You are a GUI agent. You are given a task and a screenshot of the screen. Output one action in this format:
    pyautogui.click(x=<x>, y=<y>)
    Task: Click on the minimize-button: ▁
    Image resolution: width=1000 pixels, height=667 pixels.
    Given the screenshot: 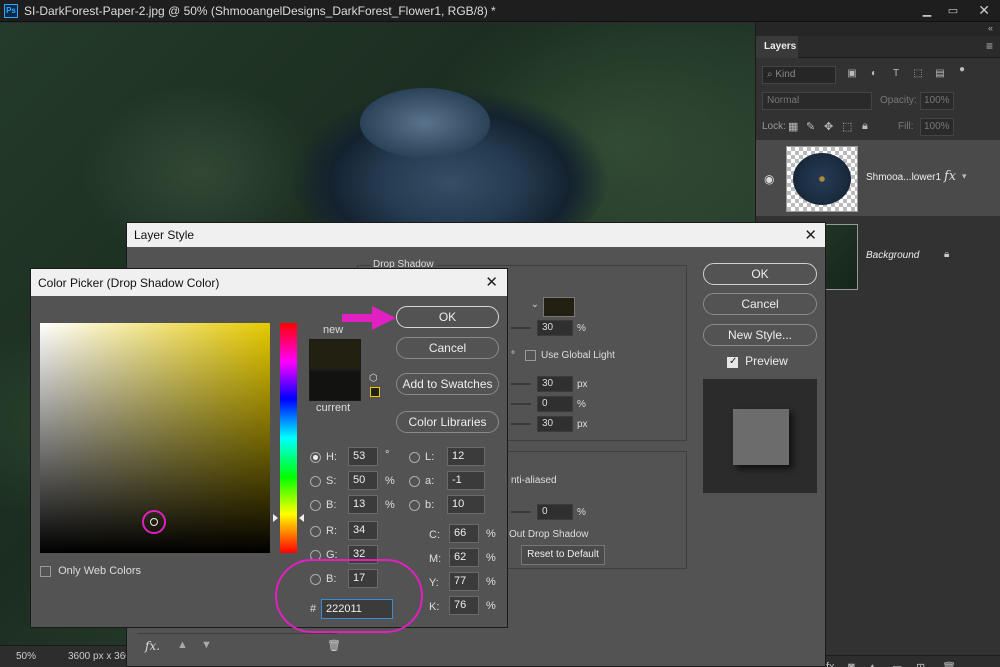 What is the action you would take?
    pyautogui.click(x=927, y=11)
    